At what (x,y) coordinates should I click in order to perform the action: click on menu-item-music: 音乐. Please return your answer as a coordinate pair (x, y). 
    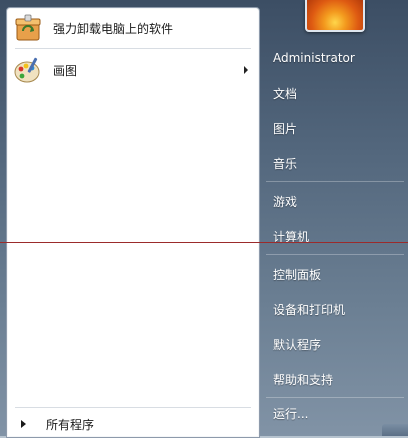
    Looking at the image, I should click on (335, 163).